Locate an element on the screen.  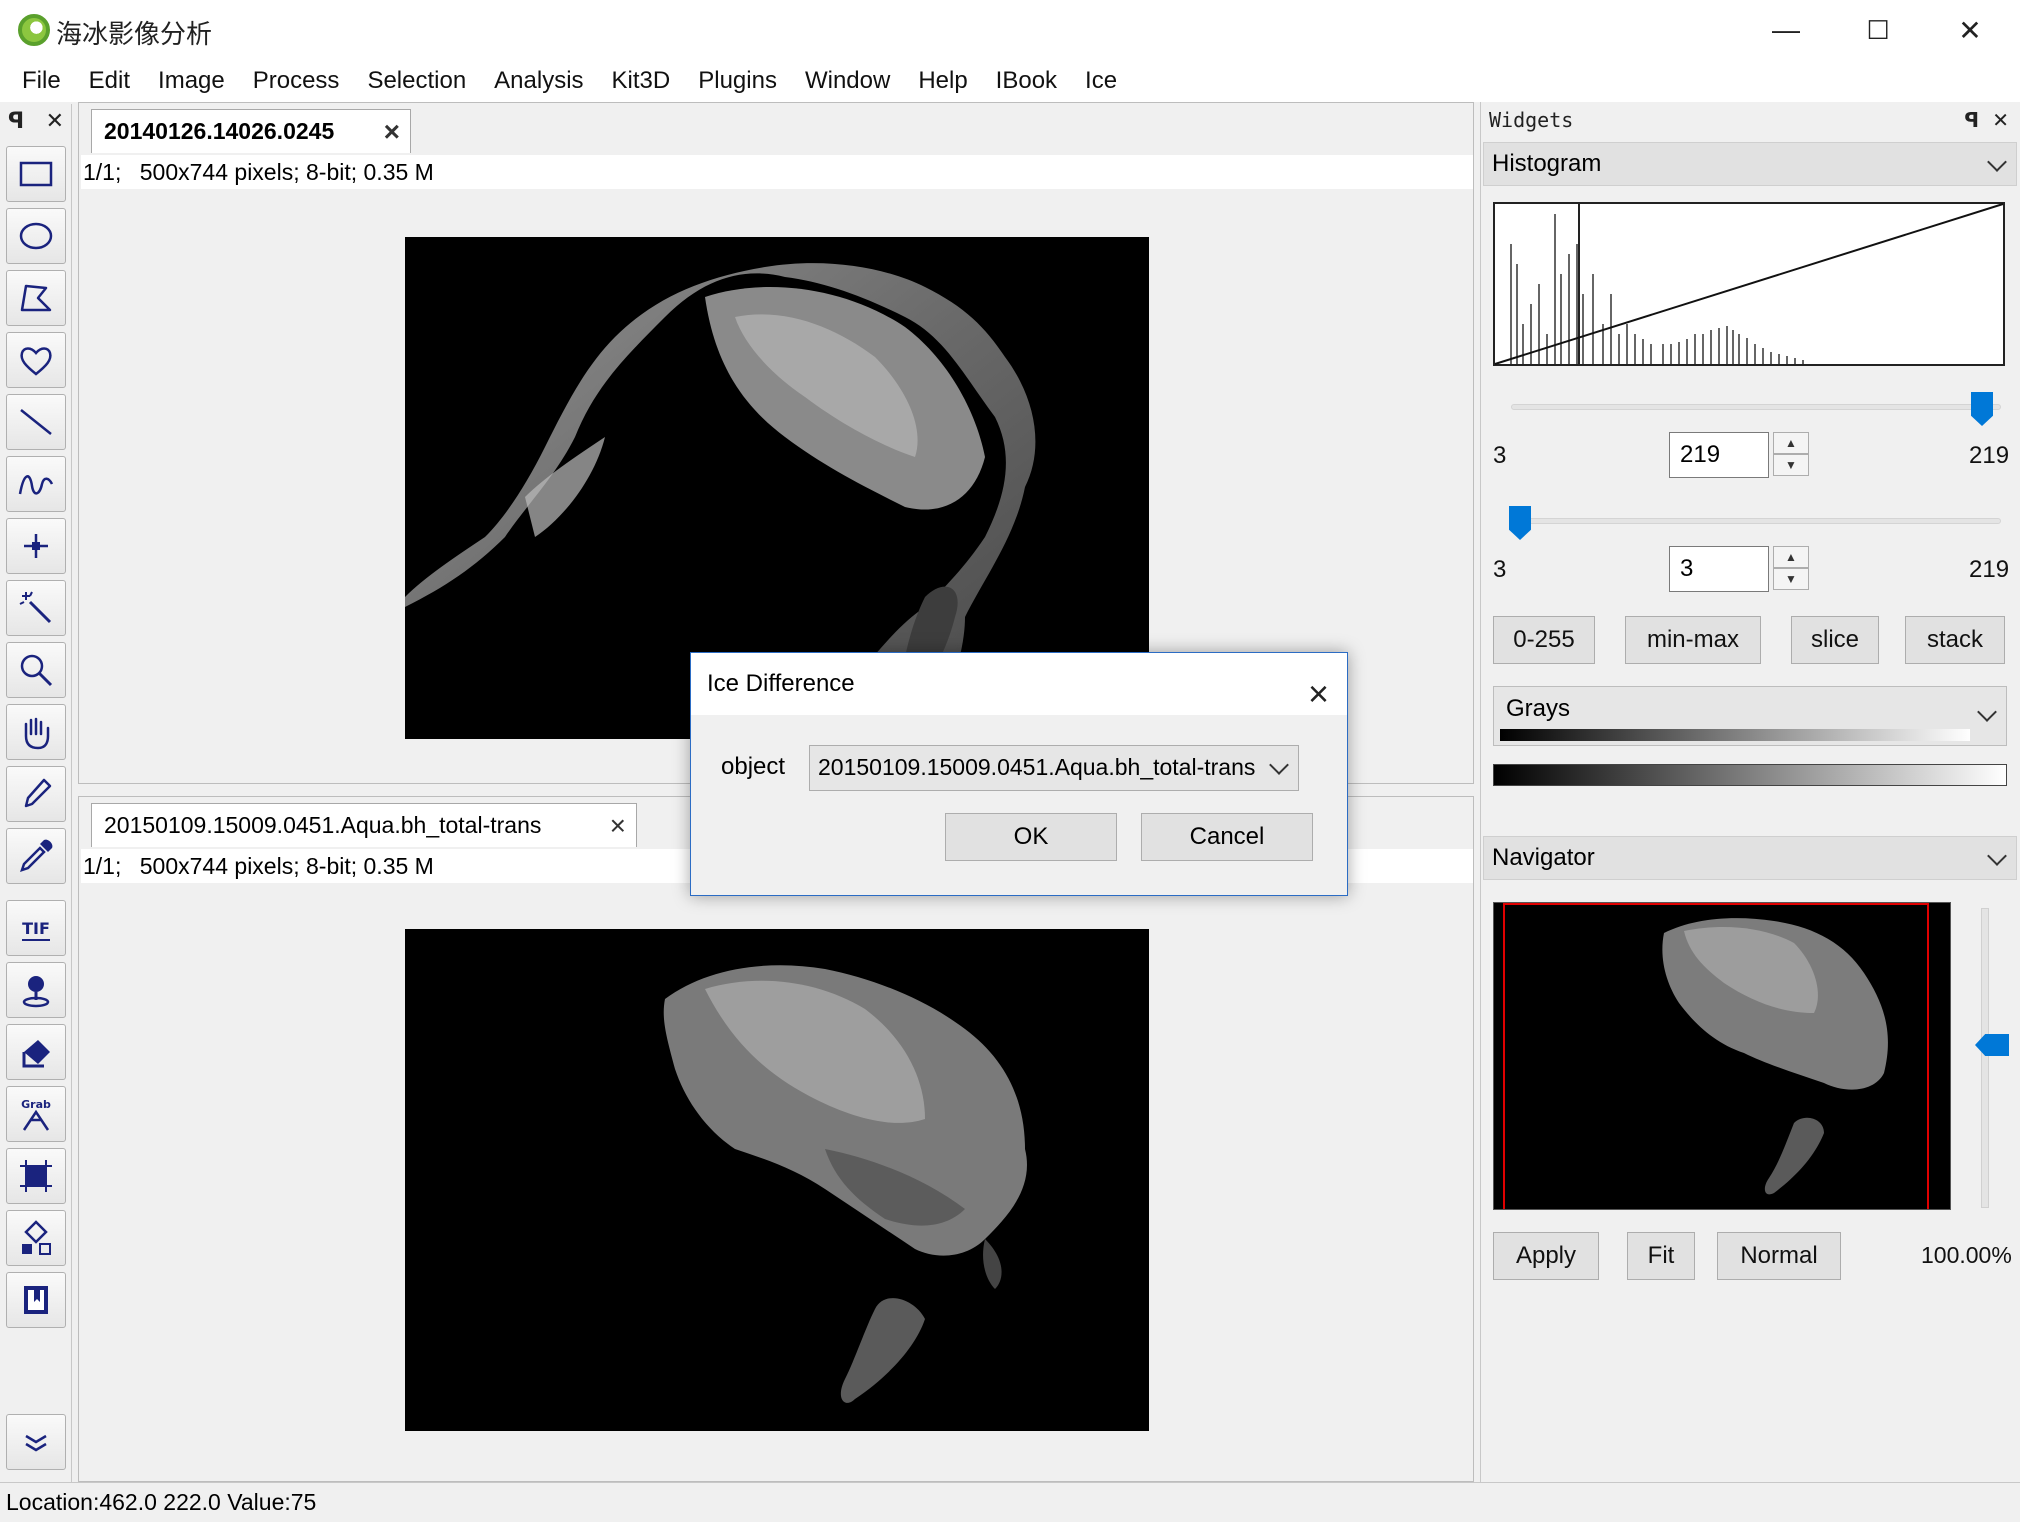
image-index: 1/1; is located at coordinates (102, 172).